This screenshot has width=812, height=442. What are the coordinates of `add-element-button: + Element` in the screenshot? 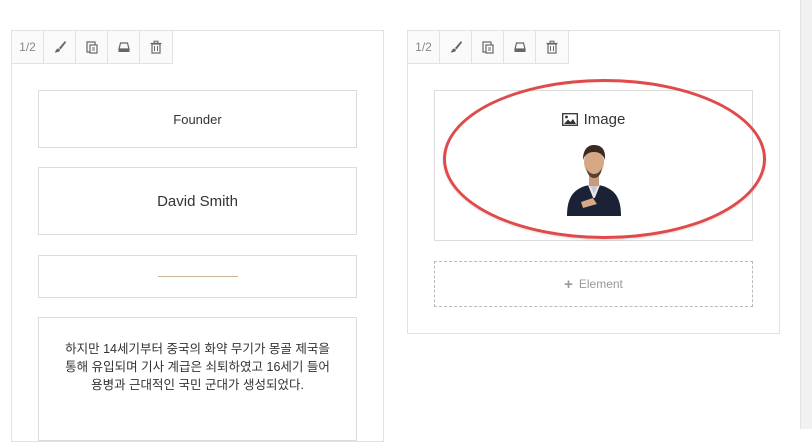 It's located at (593, 284).